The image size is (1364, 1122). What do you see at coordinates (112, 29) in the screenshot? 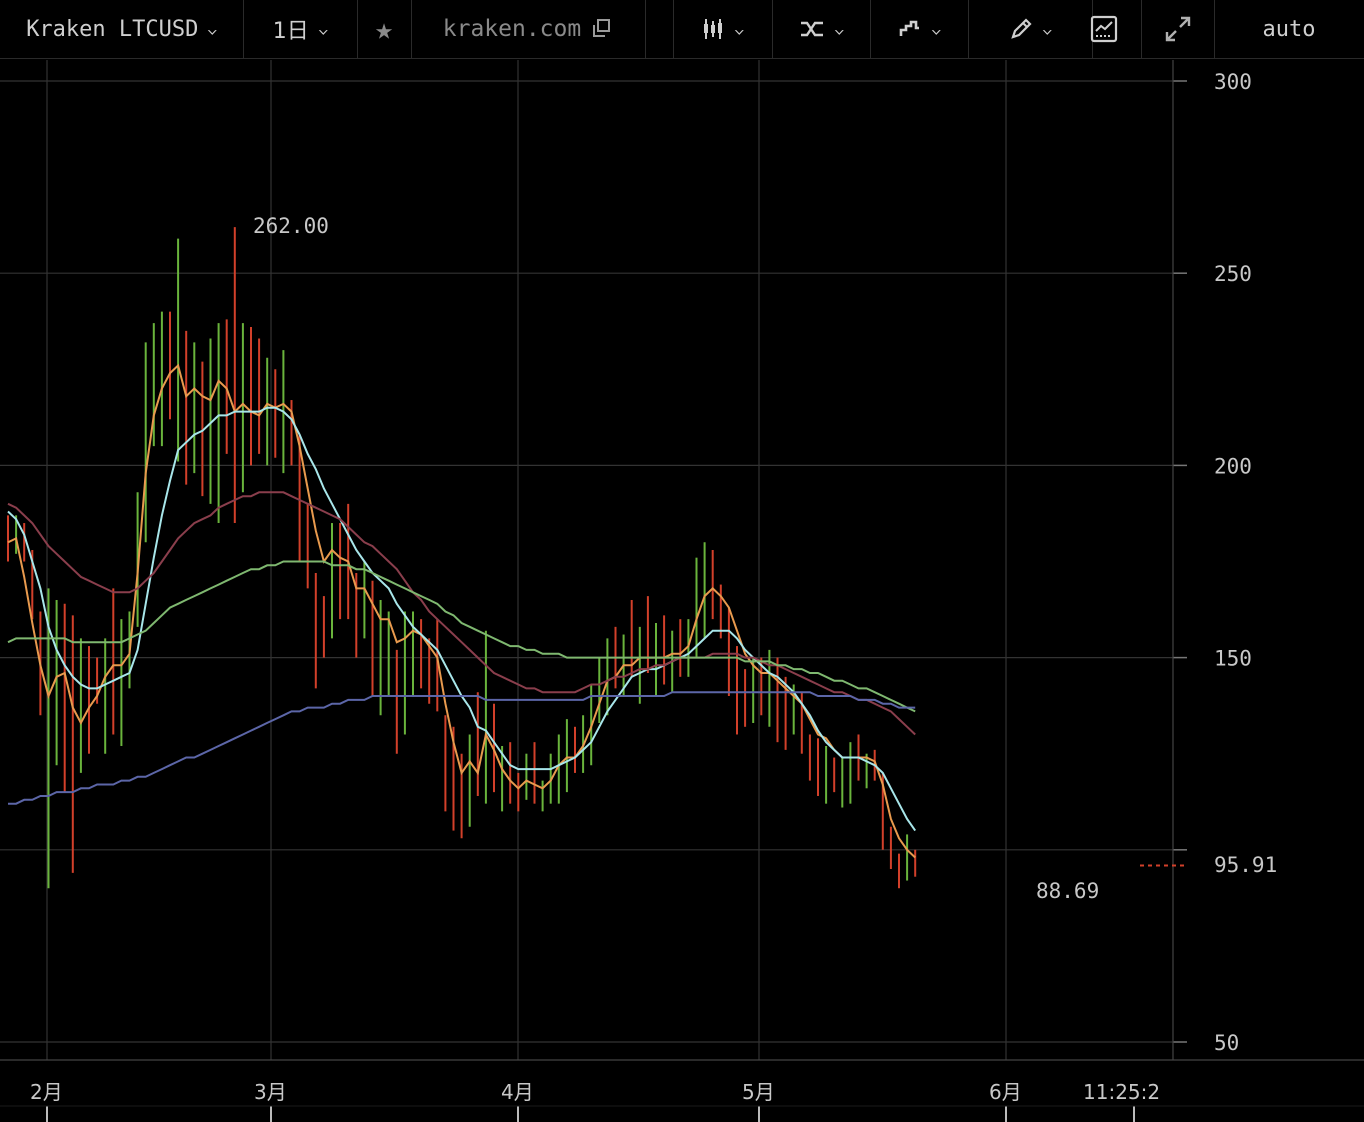
I see `symbol-label: Kraken LTCUSD` at bounding box center [112, 29].